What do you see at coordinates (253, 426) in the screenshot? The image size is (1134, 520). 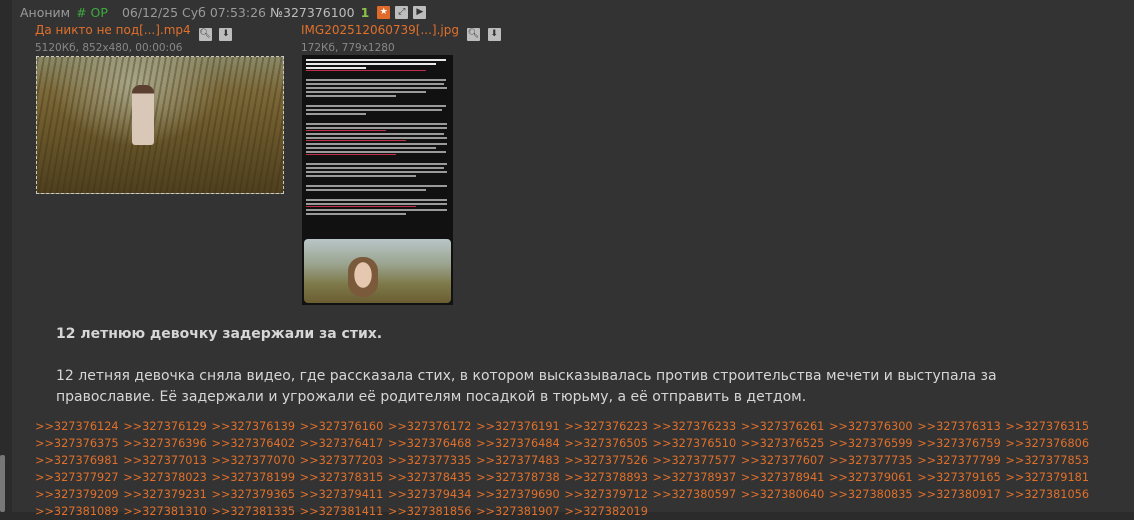 I see `reply-link: >>327376139` at bounding box center [253, 426].